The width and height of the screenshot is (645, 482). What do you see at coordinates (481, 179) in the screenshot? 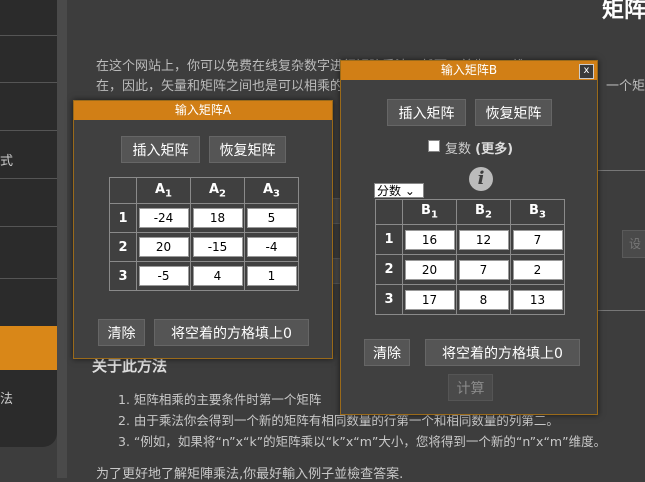
I see `info-icon: i` at bounding box center [481, 179].